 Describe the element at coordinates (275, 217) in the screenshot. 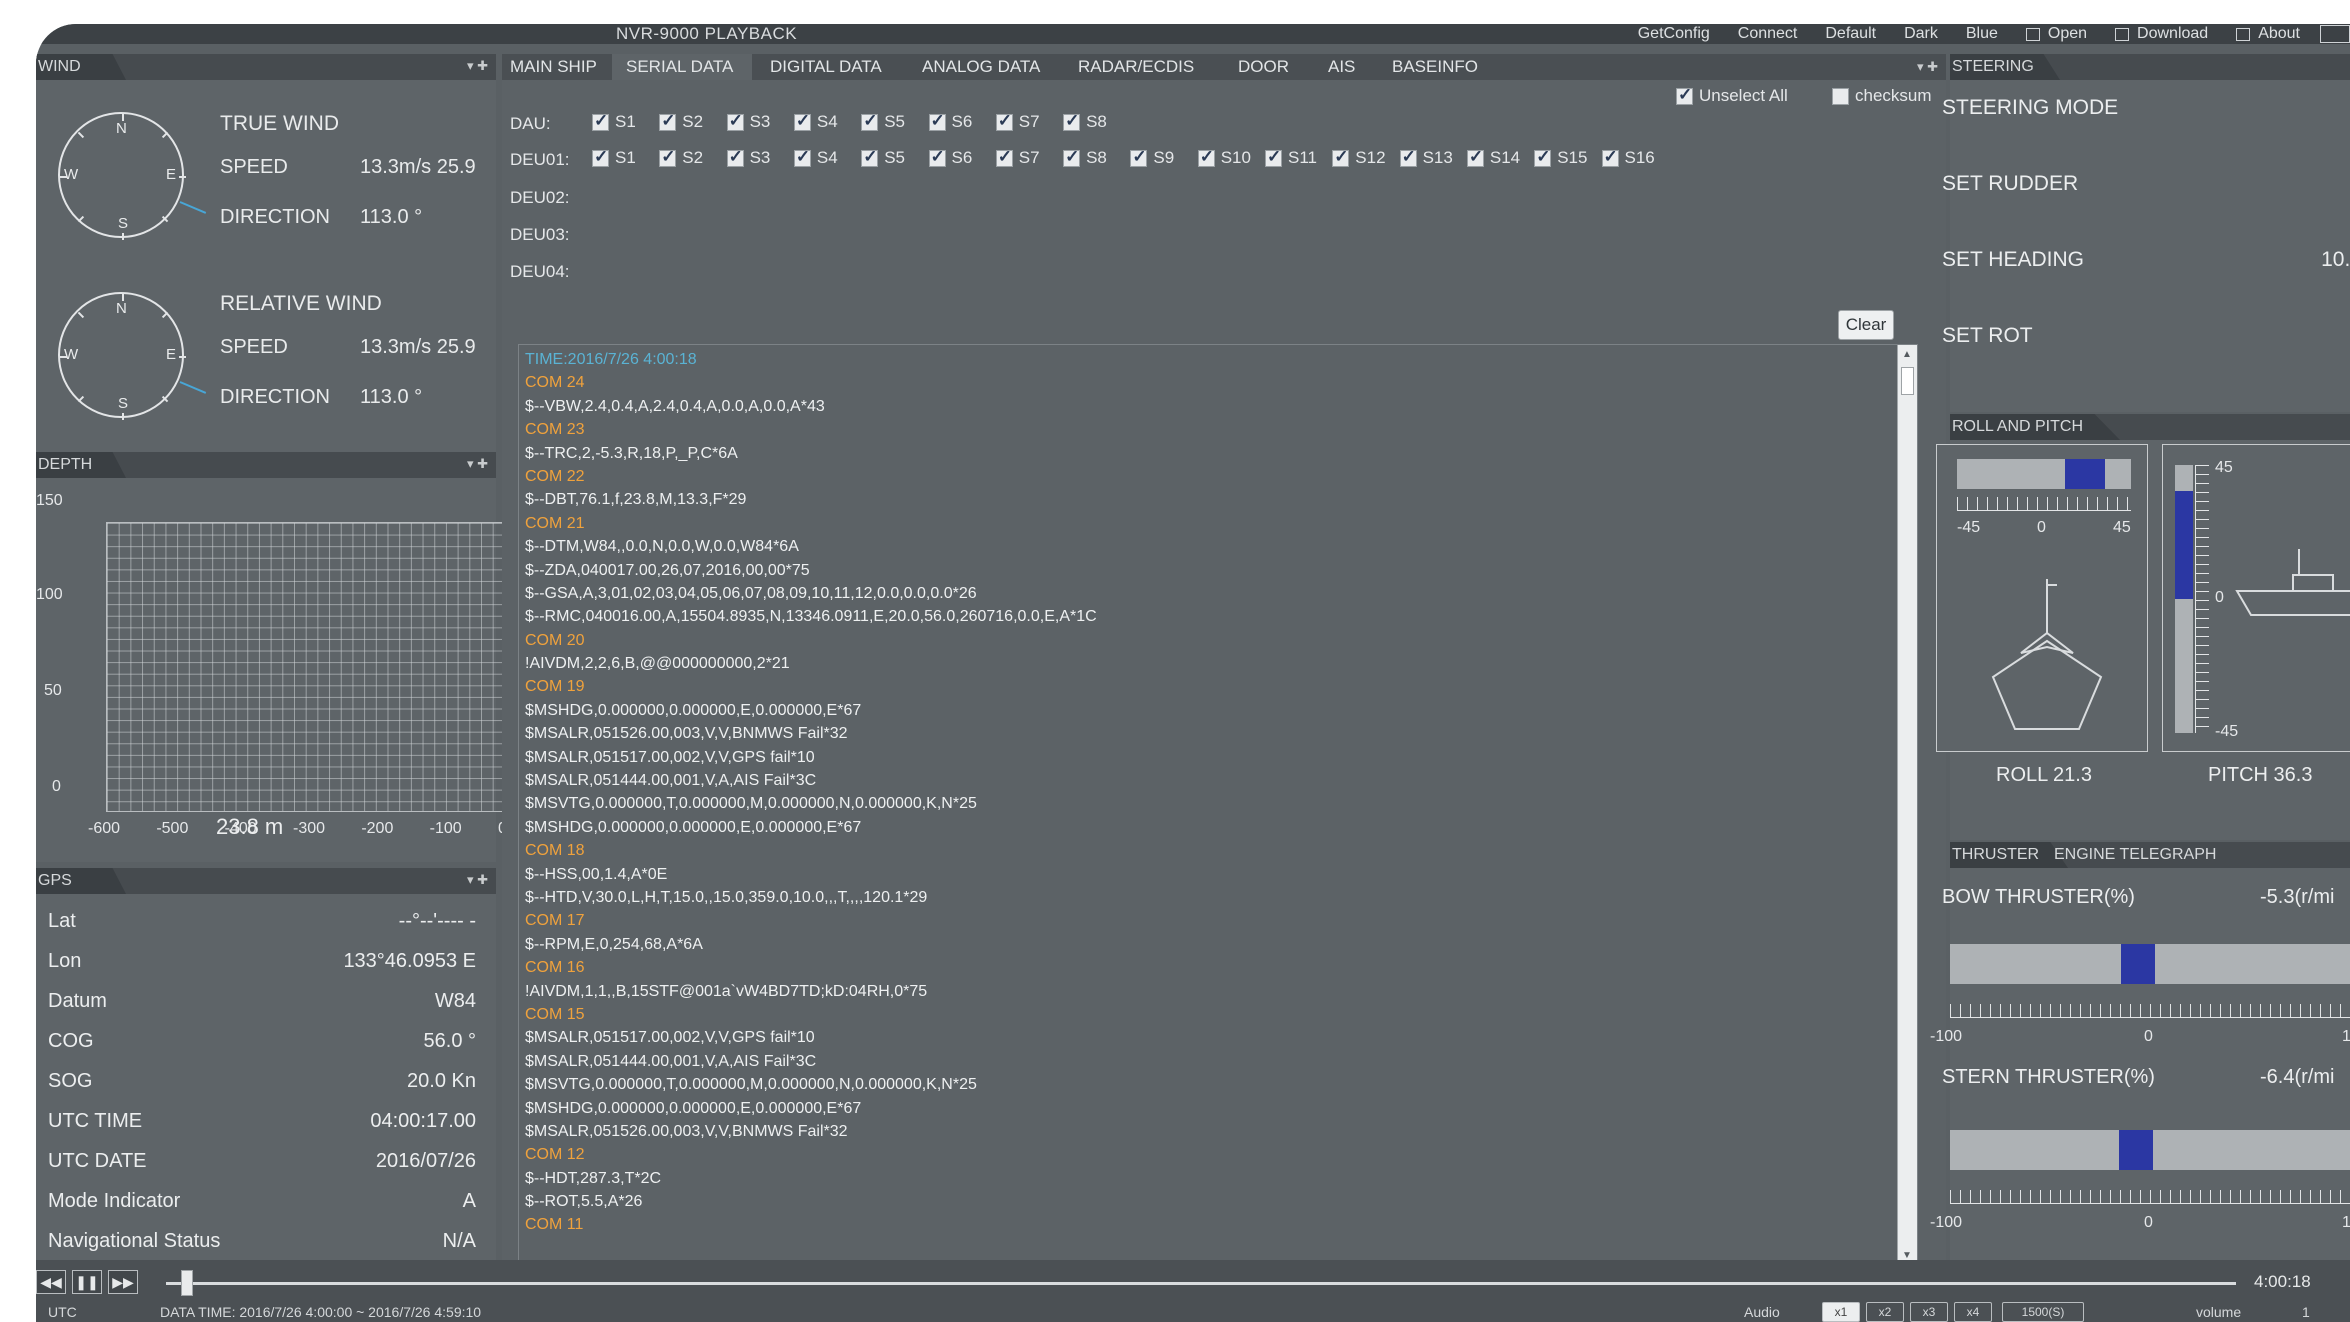

I see `true-wind-direction-label: DIRECTION` at that location.